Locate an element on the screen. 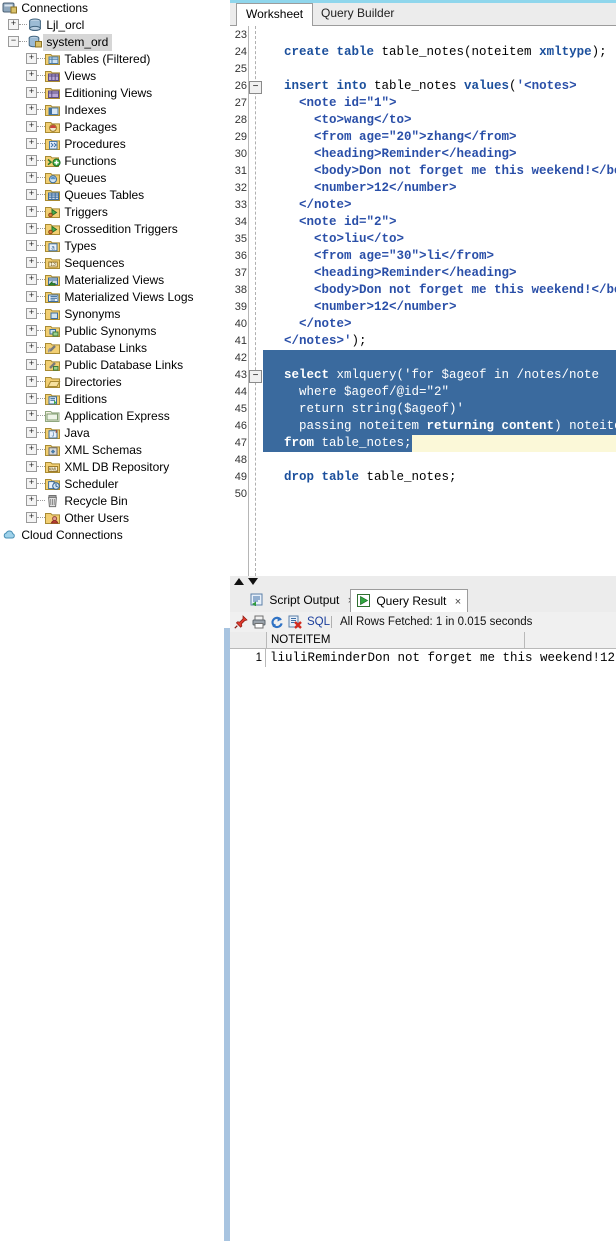 This screenshot has width=616, height=1241. tree-row-scheduler: + Scheduler is located at coordinates (104, 484).